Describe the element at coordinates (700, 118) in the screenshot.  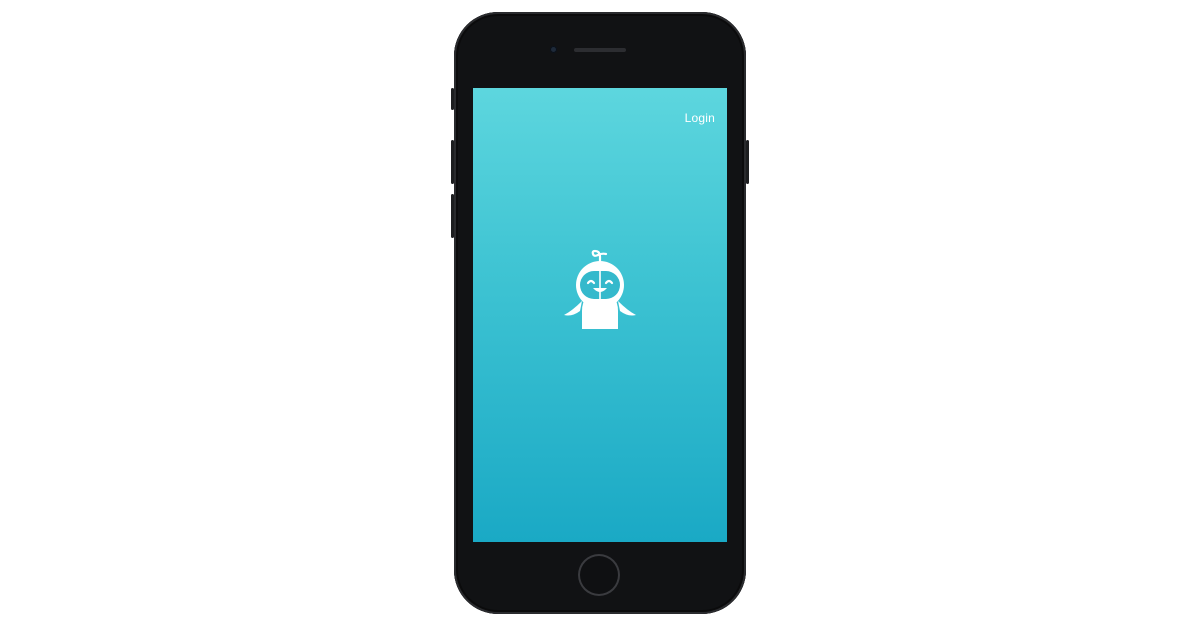
I see `login-link: Login` at that location.